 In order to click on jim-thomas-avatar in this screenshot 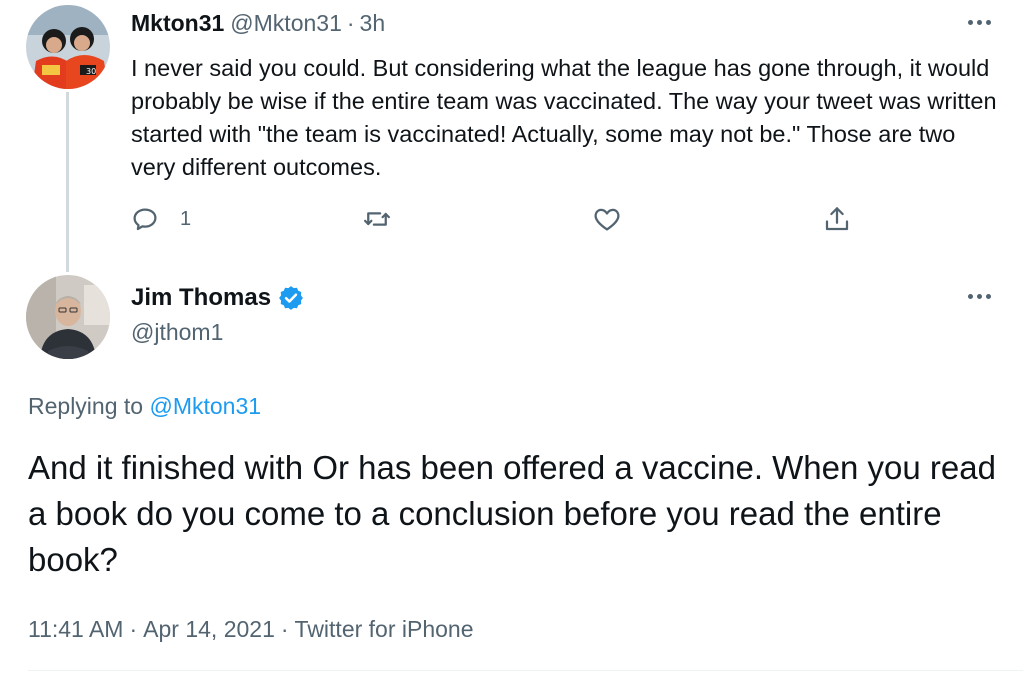, I will do `click(68, 317)`.